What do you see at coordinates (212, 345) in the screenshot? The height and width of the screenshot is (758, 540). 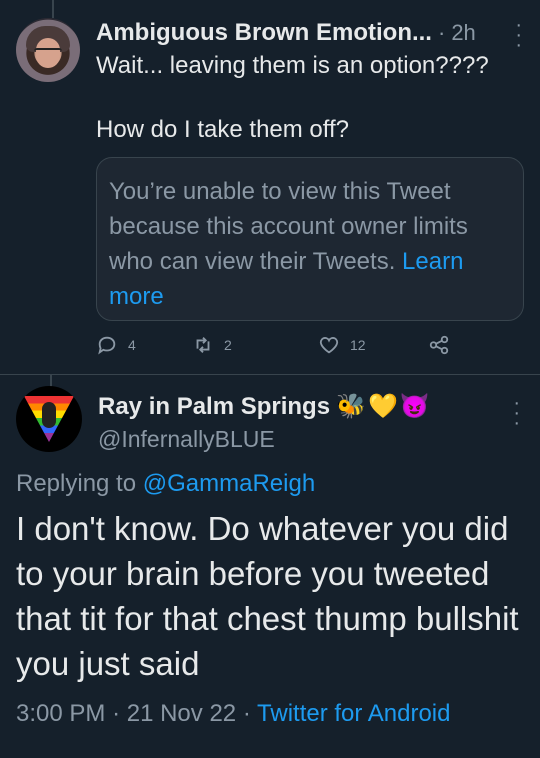 I see `retweet-button: 2` at bounding box center [212, 345].